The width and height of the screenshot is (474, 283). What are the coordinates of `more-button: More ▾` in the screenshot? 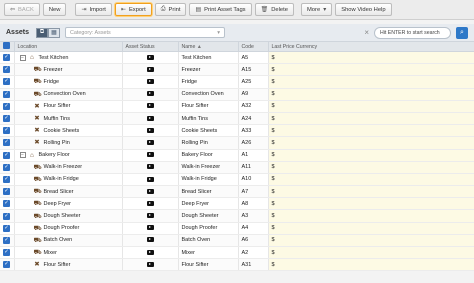 It's located at (316, 9).